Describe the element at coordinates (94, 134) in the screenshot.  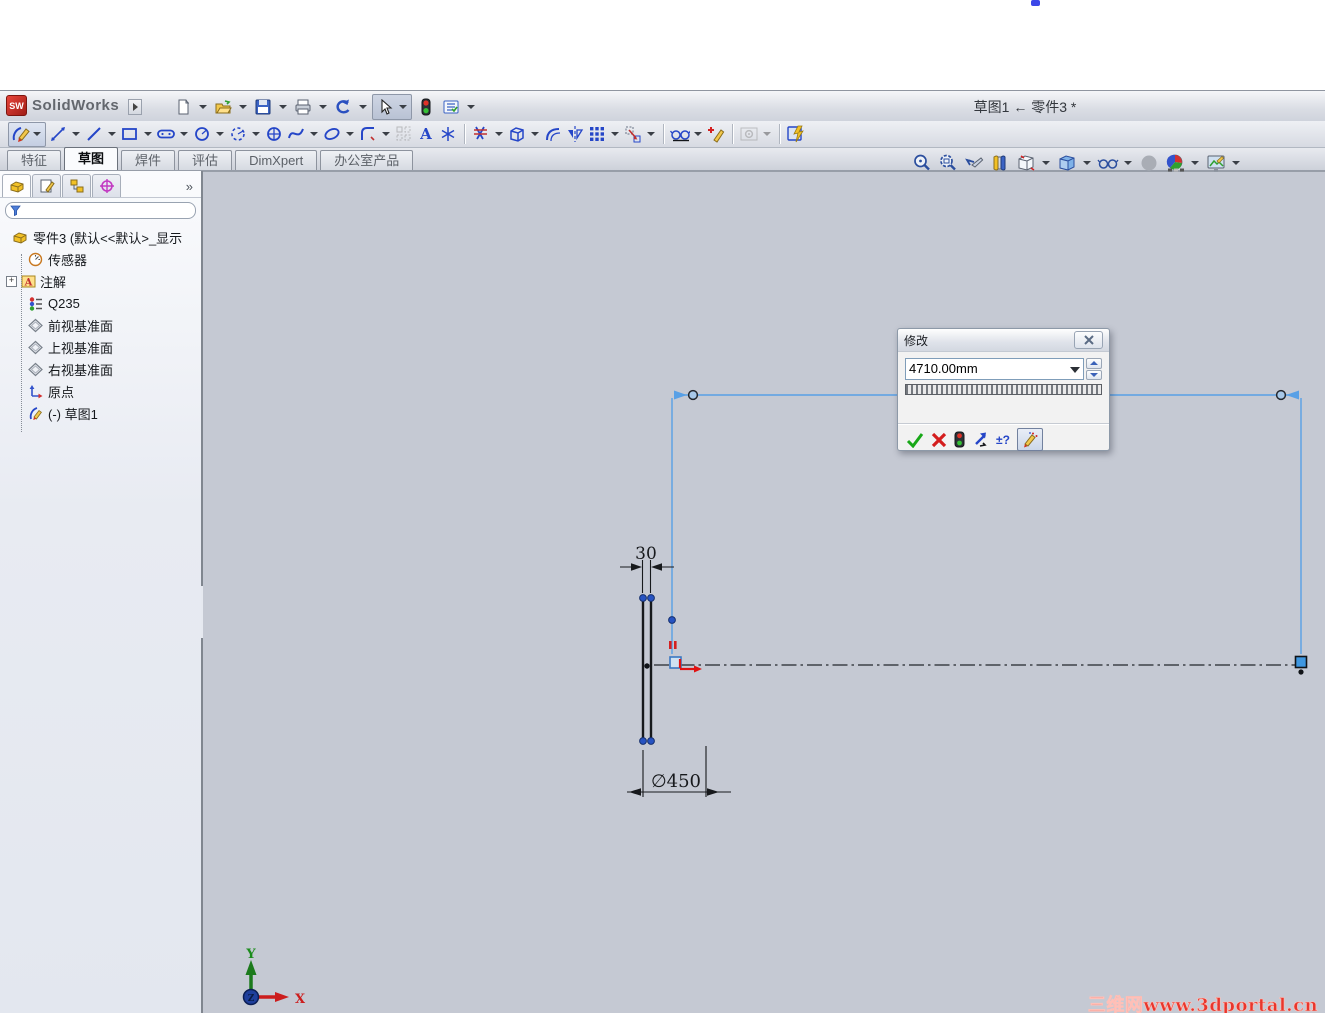
I see `line-button` at that location.